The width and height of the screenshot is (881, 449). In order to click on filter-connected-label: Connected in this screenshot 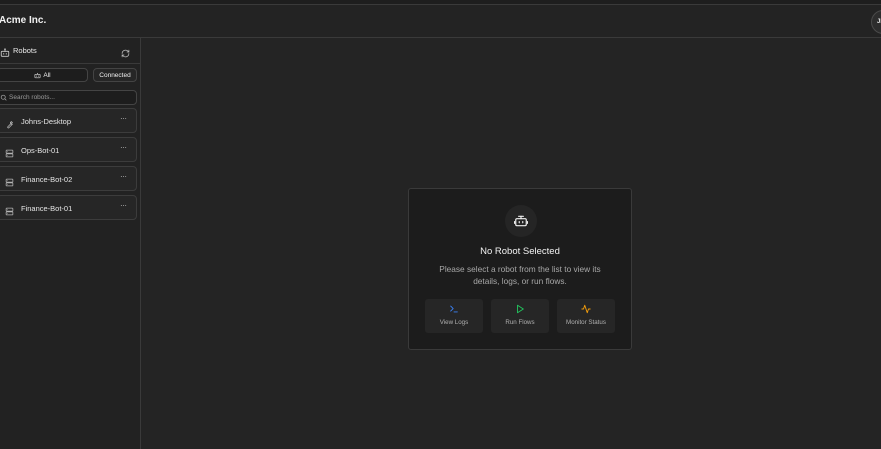, I will do `click(115, 75)`.